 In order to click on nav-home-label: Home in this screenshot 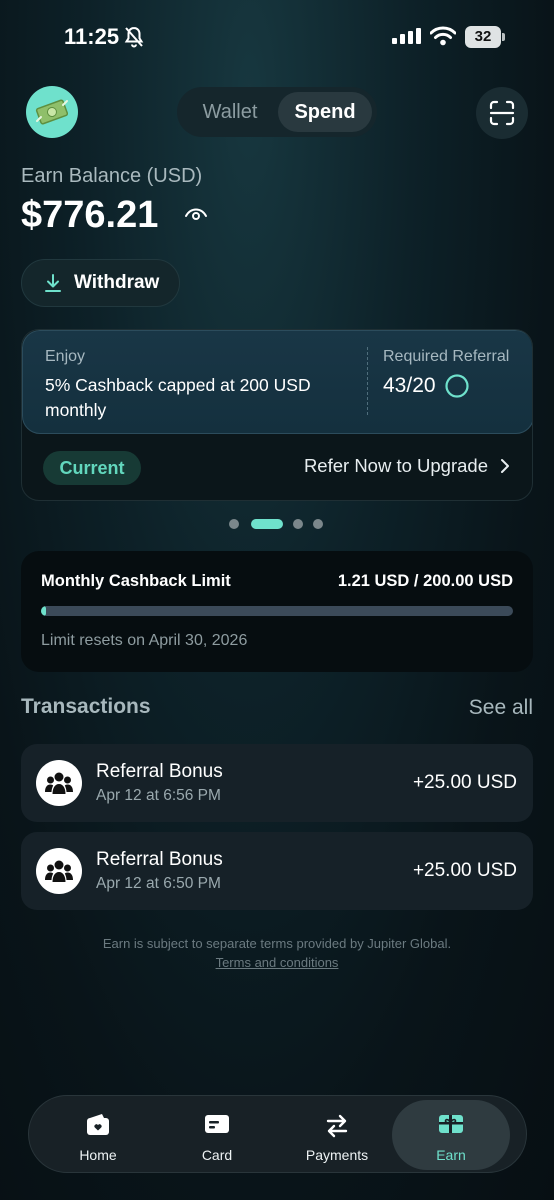, I will do `click(98, 1155)`.